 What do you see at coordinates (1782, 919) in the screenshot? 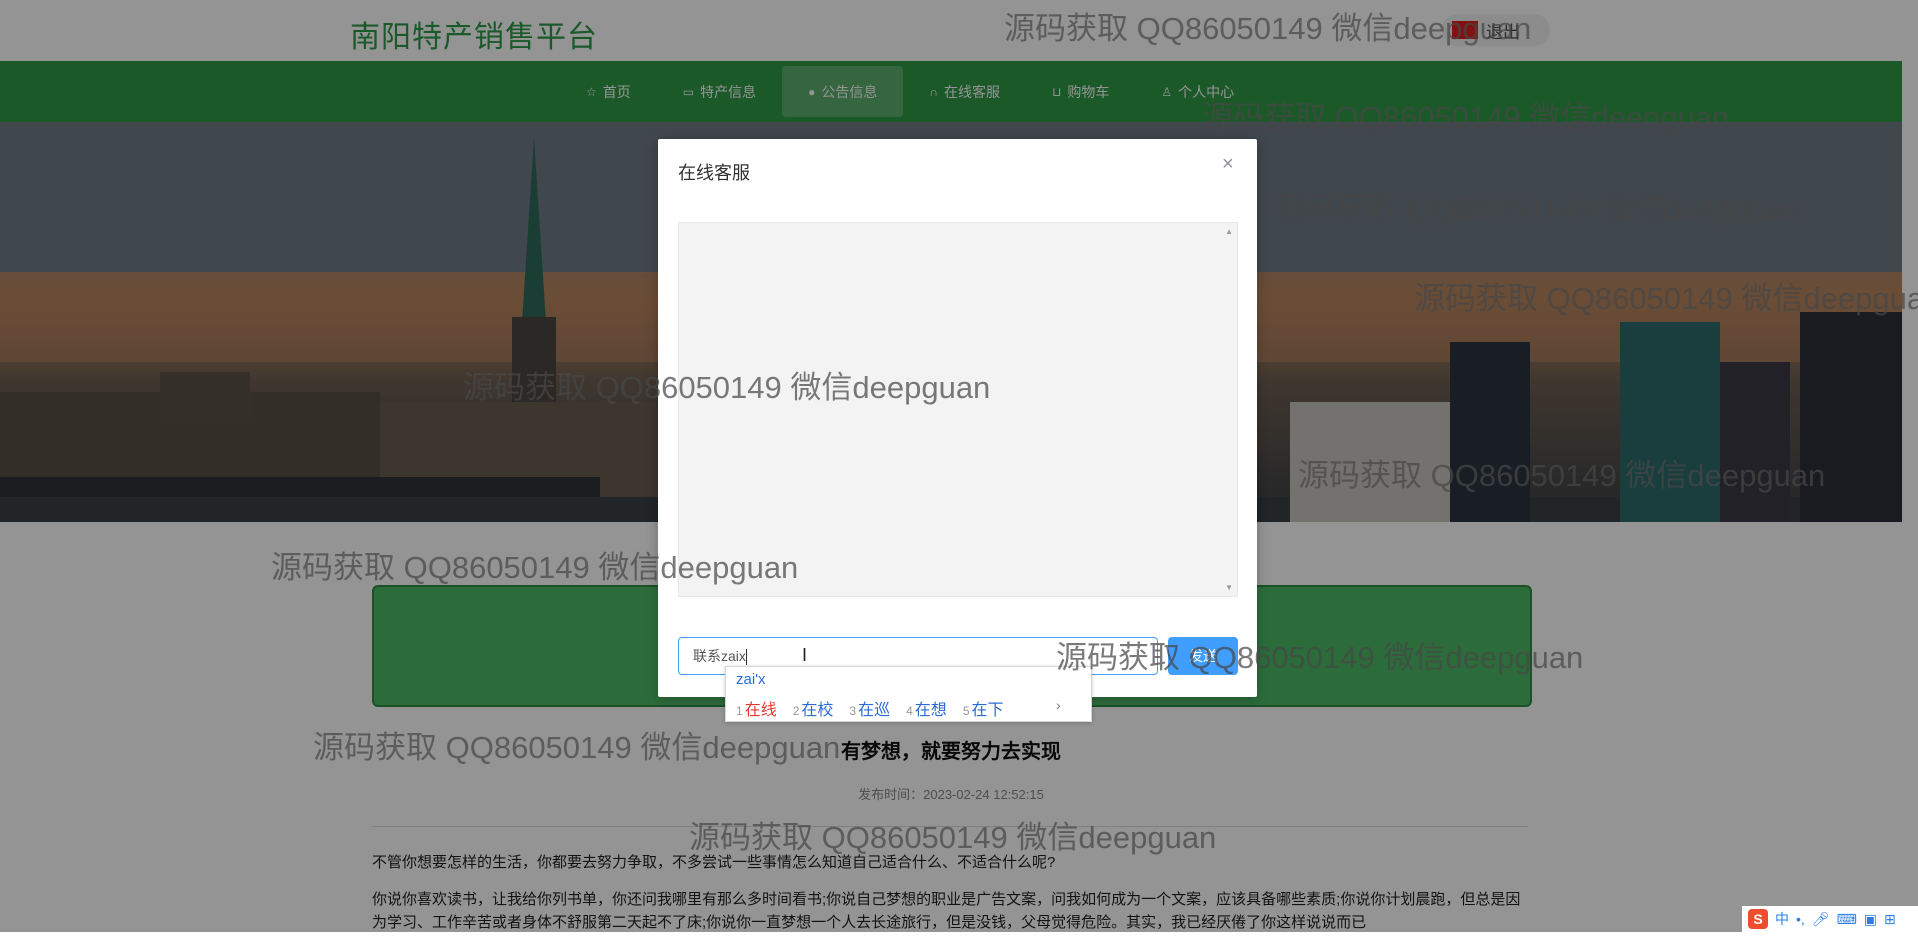
I see `input-mode-label: 中` at bounding box center [1782, 919].